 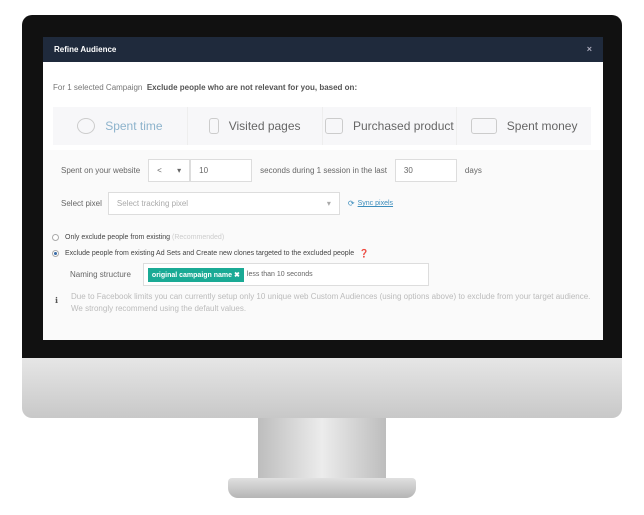 I want to click on tab-label: Visited pages, so click(x=264, y=126).